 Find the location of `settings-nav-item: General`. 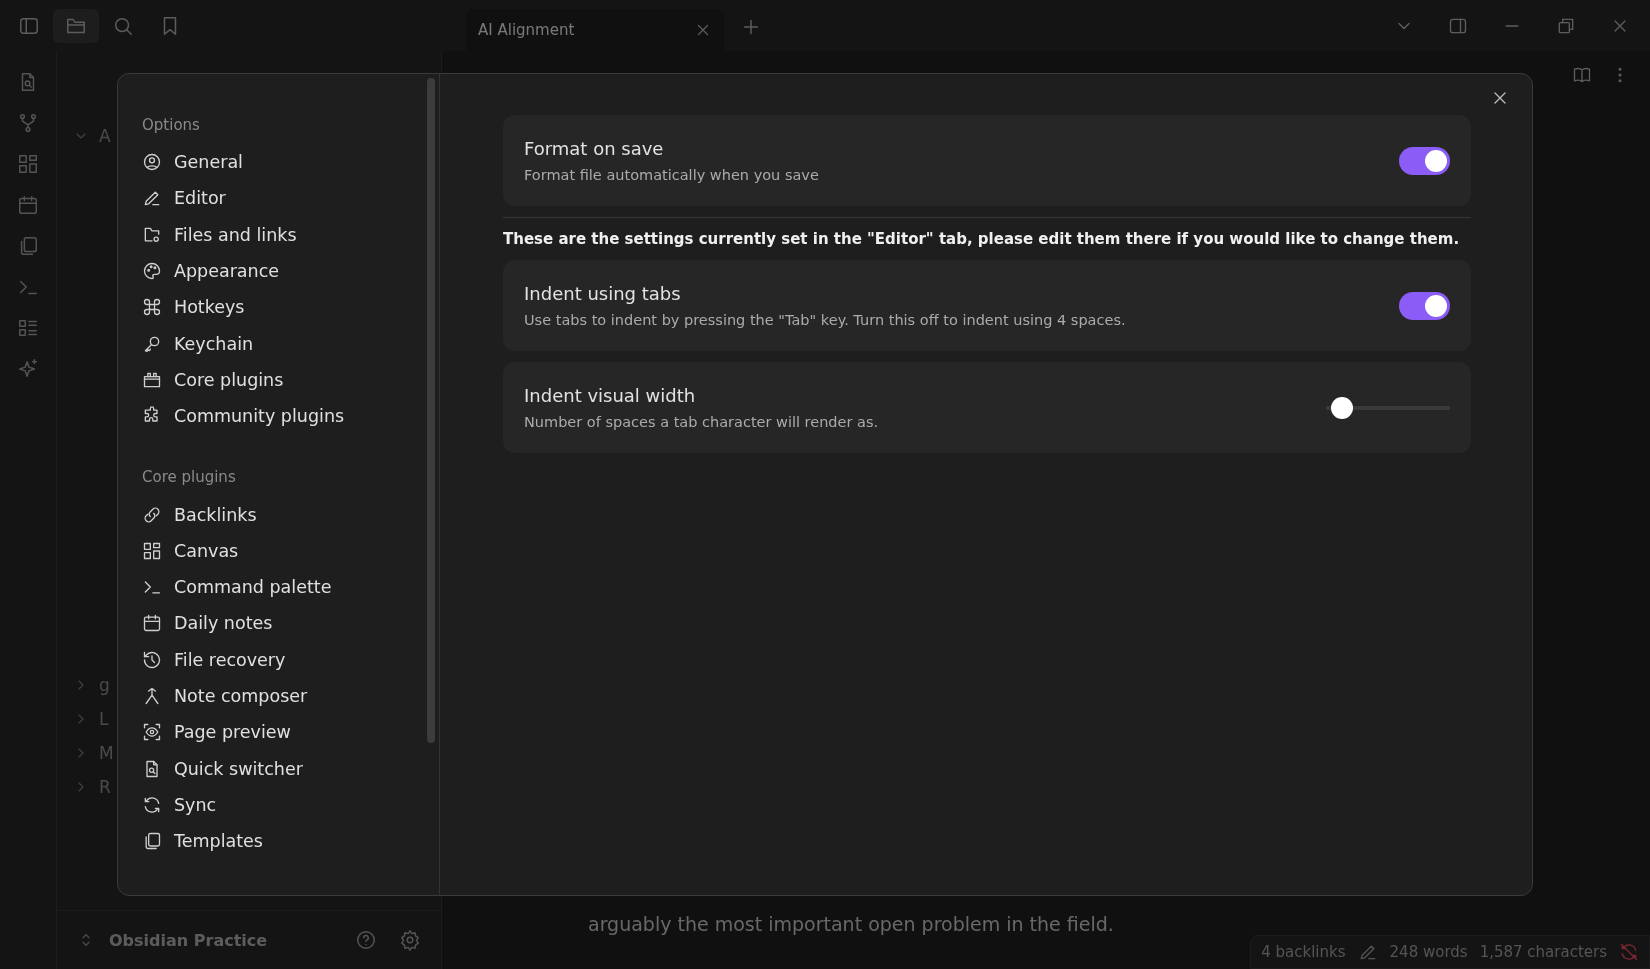

settings-nav-item: General is located at coordinates (290, 162).